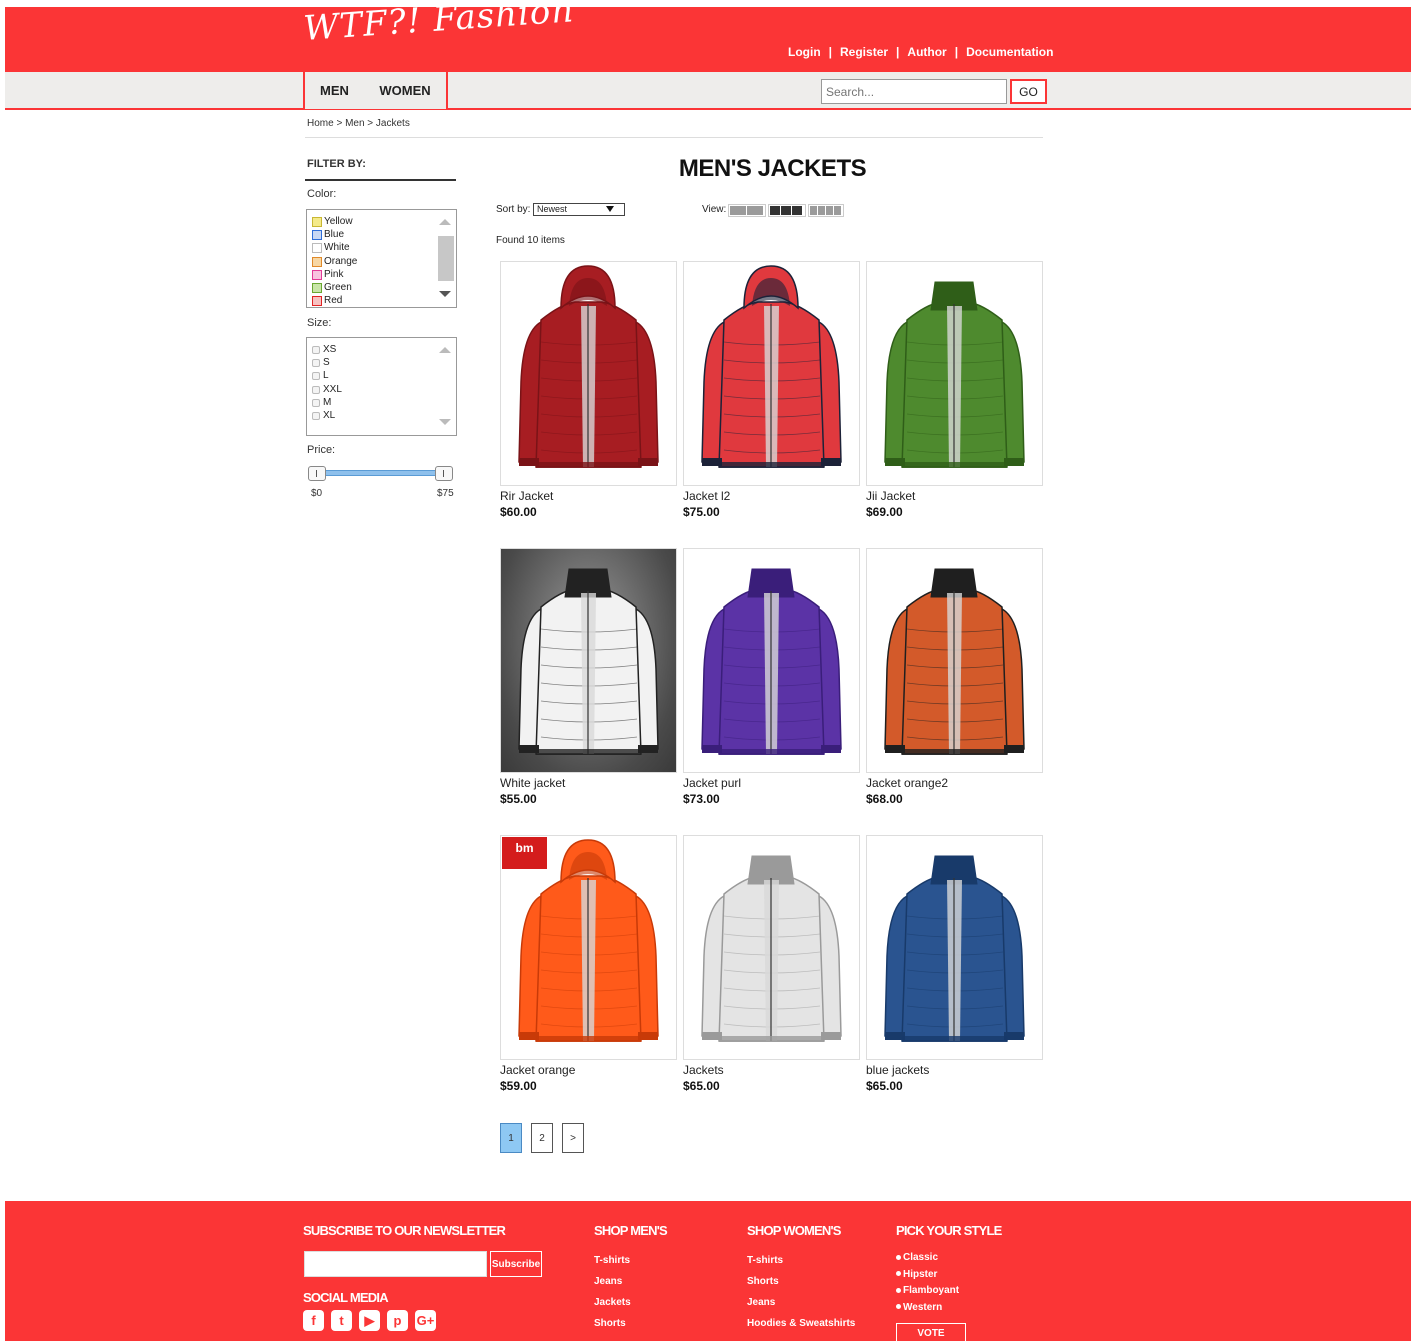  I want to click on twitter-icon: t, so click(341, 1320).